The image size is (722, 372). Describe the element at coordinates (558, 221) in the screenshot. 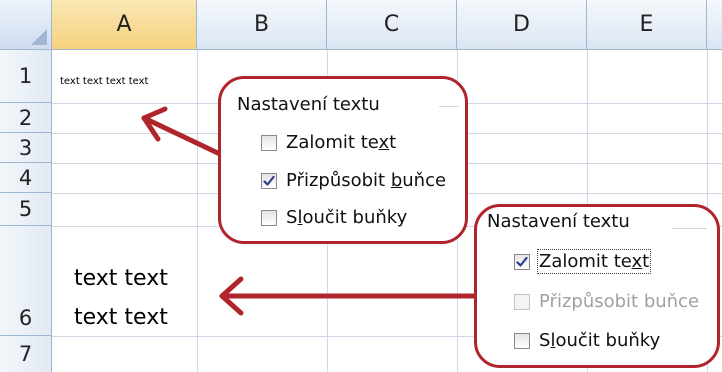

I see `panel-bottom-title: Nastavení textu` at that location.